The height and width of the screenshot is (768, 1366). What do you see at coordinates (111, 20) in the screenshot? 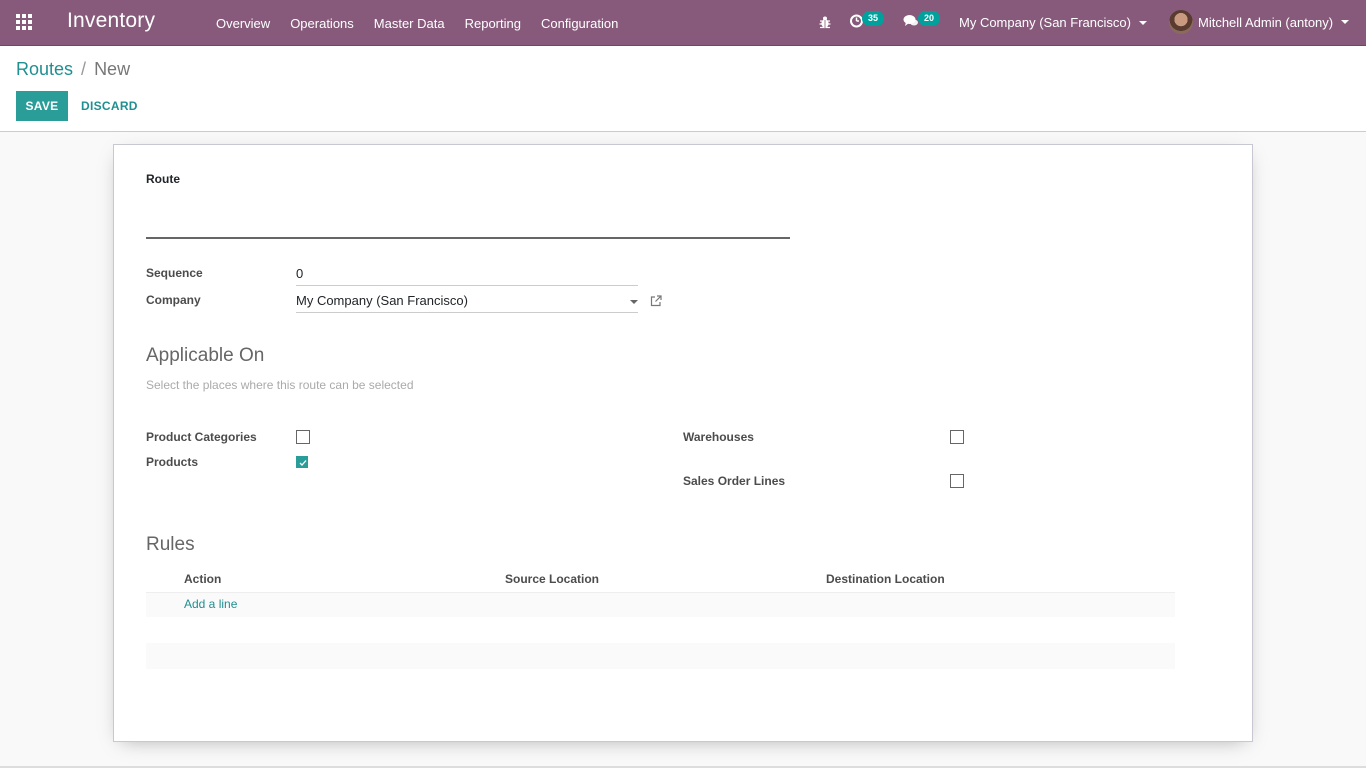
I see `app-name: Inventory` at bounding box center [111, 20].